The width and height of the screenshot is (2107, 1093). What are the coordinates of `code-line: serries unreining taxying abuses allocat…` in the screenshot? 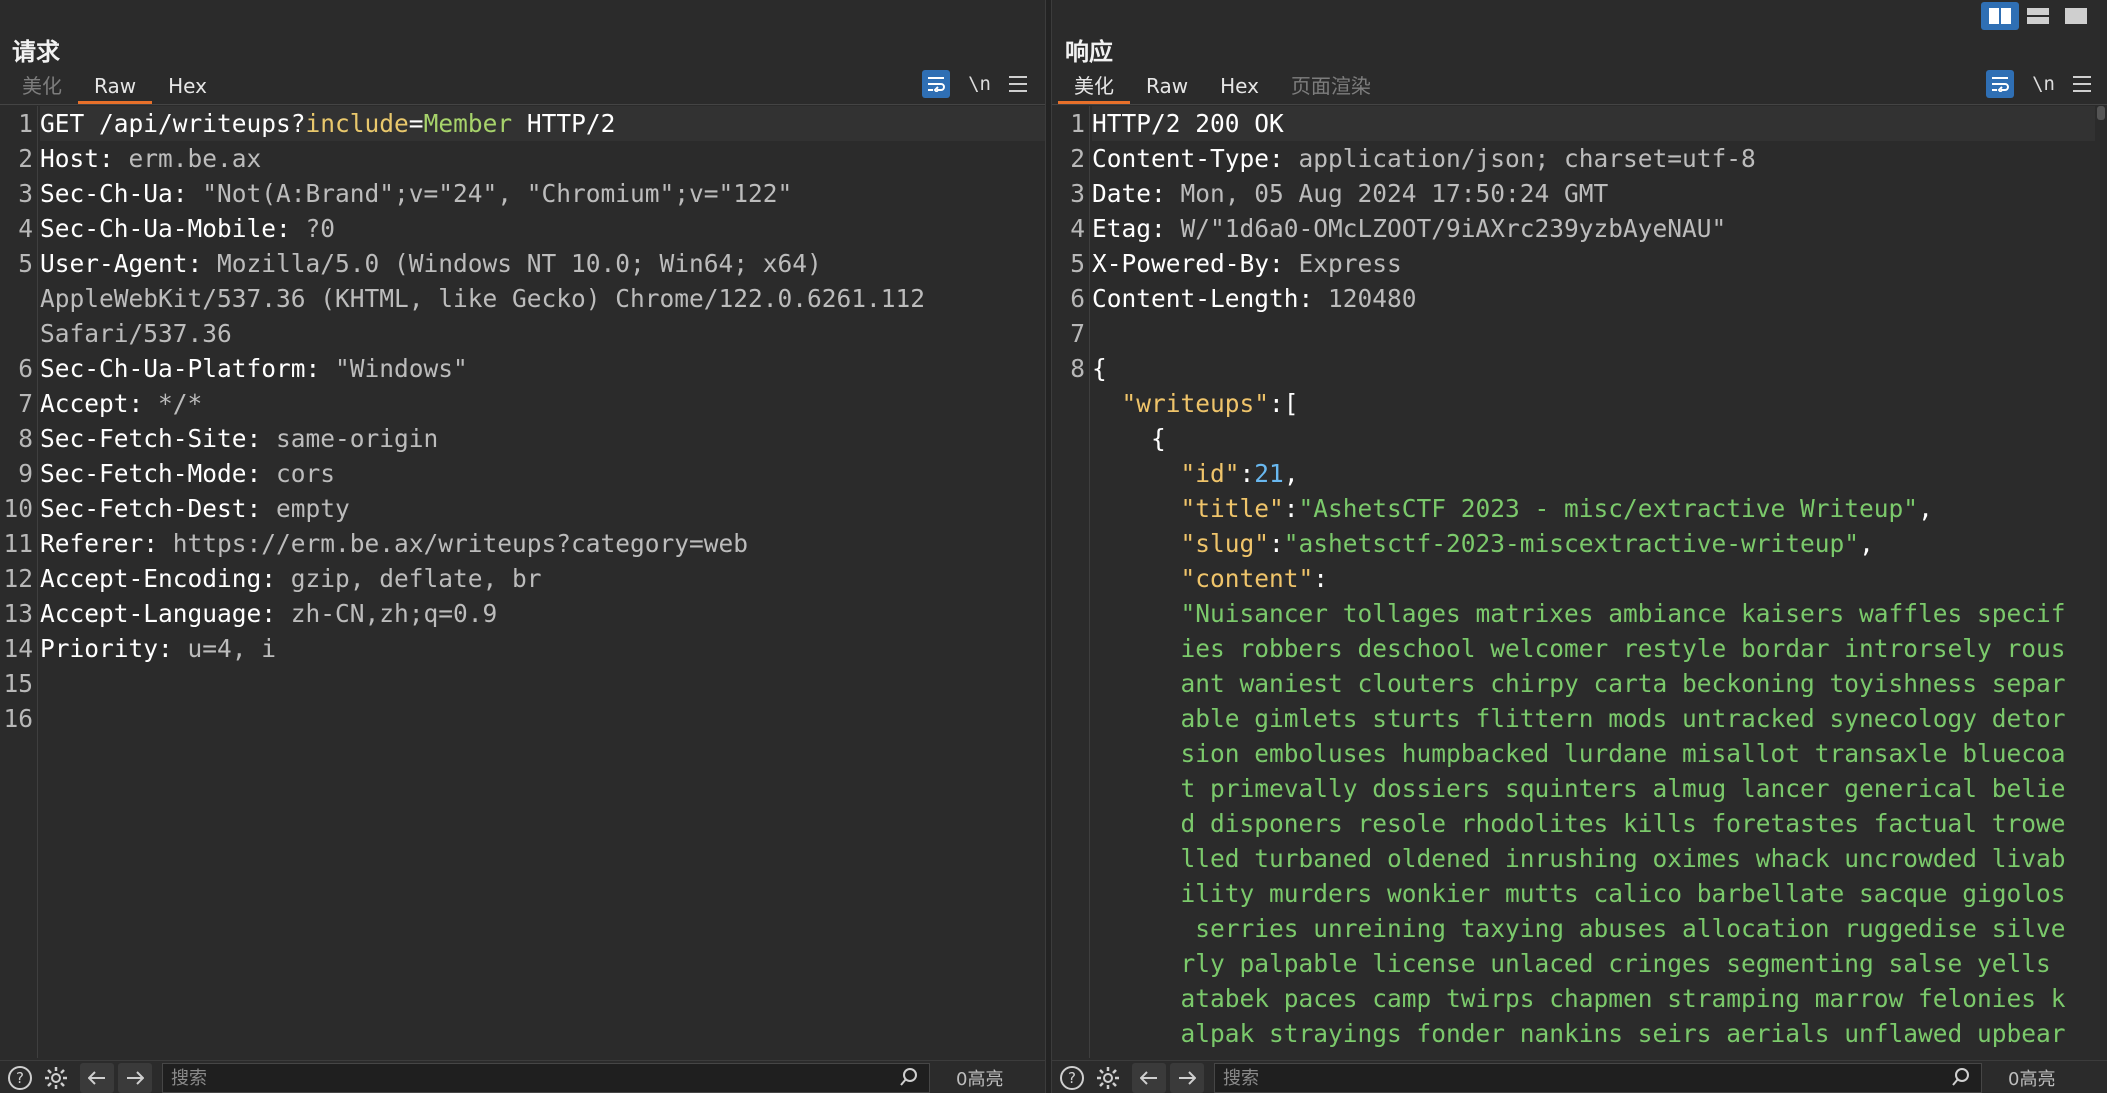 It's located at (1579, 928).